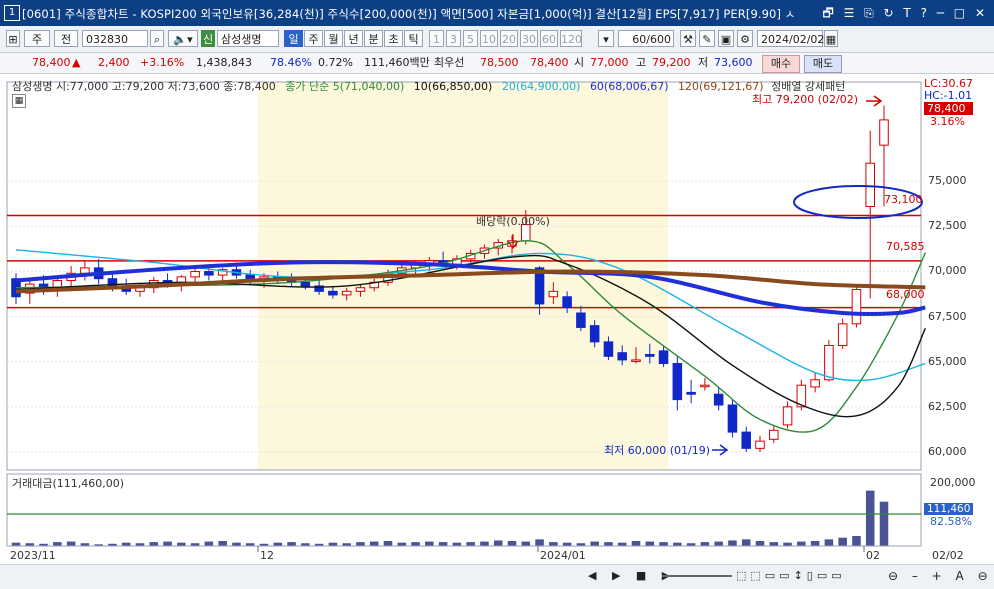  Describe the element at coordinates (823, 64) in the screenshot. I see `sell-button: 매도` at that location.